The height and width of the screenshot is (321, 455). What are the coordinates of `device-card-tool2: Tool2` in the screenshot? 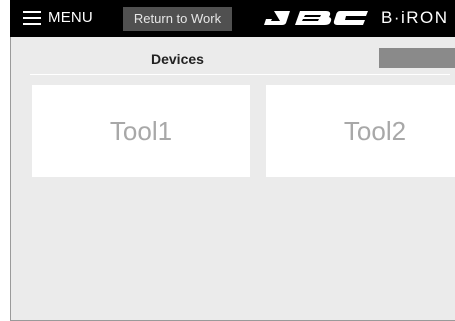 It's located at (360, 131).